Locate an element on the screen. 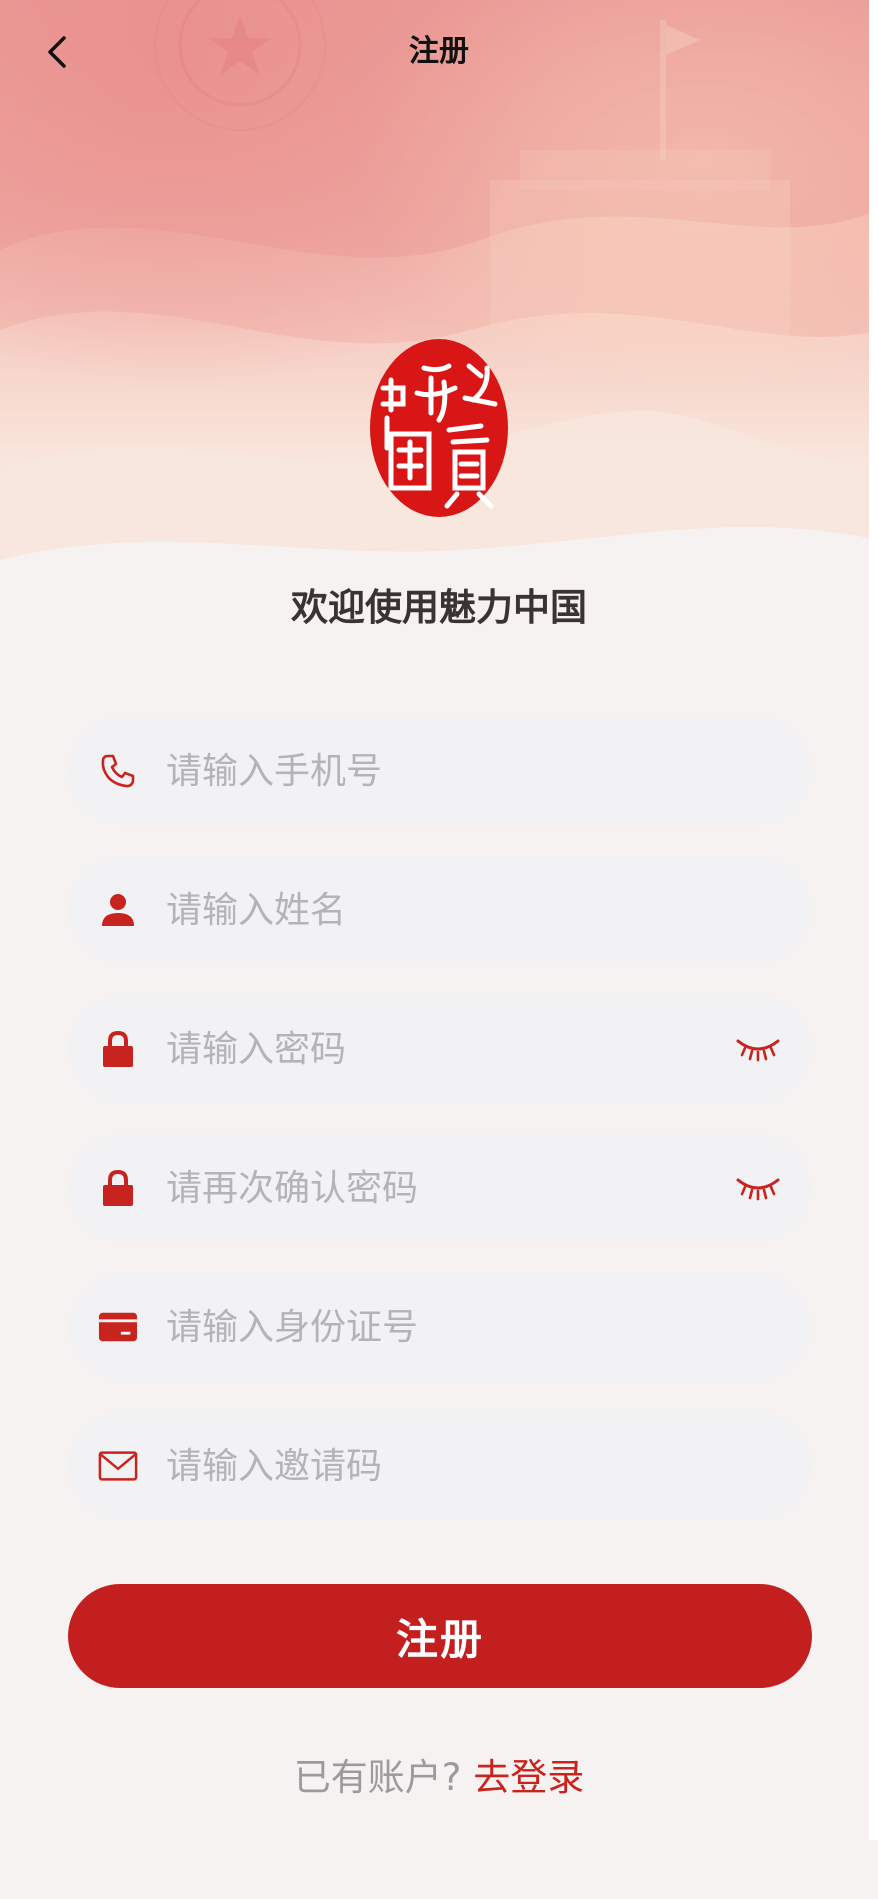  confirm-password-input is located at coordinates (426, 1188).